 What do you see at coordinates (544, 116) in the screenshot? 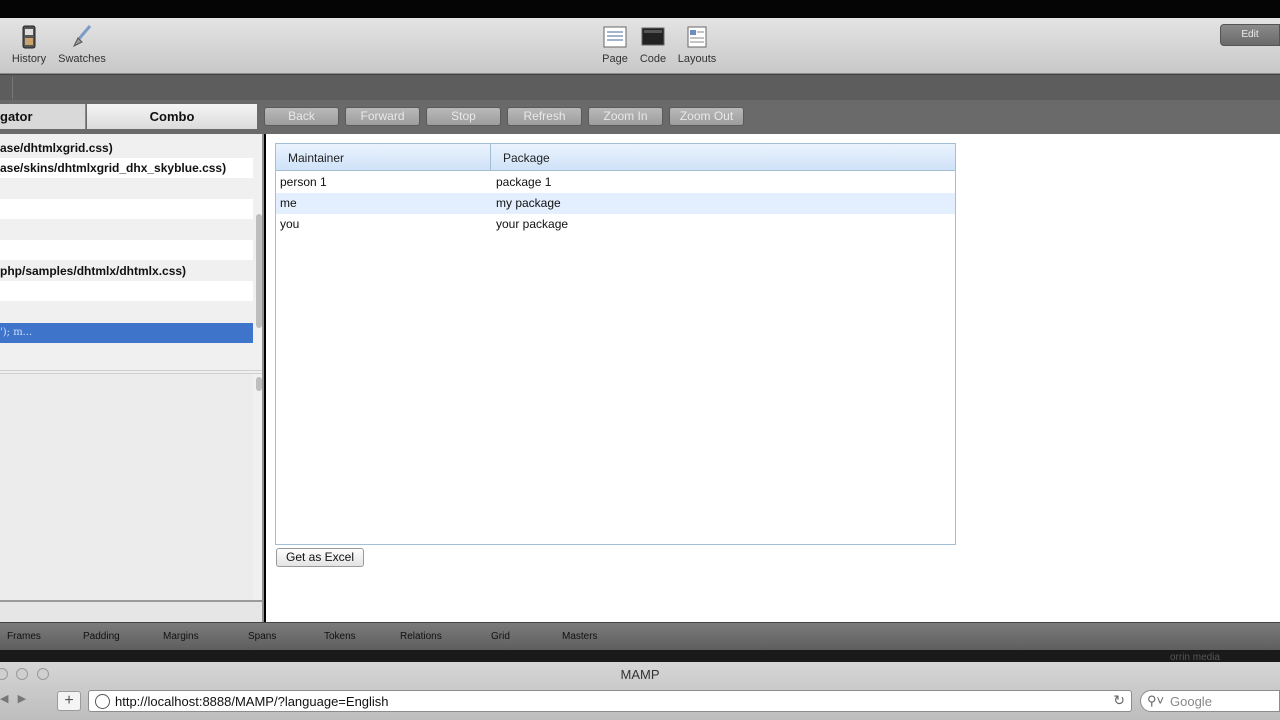
I see `refresh-button: Refresh` at bounding box center [544, 116].